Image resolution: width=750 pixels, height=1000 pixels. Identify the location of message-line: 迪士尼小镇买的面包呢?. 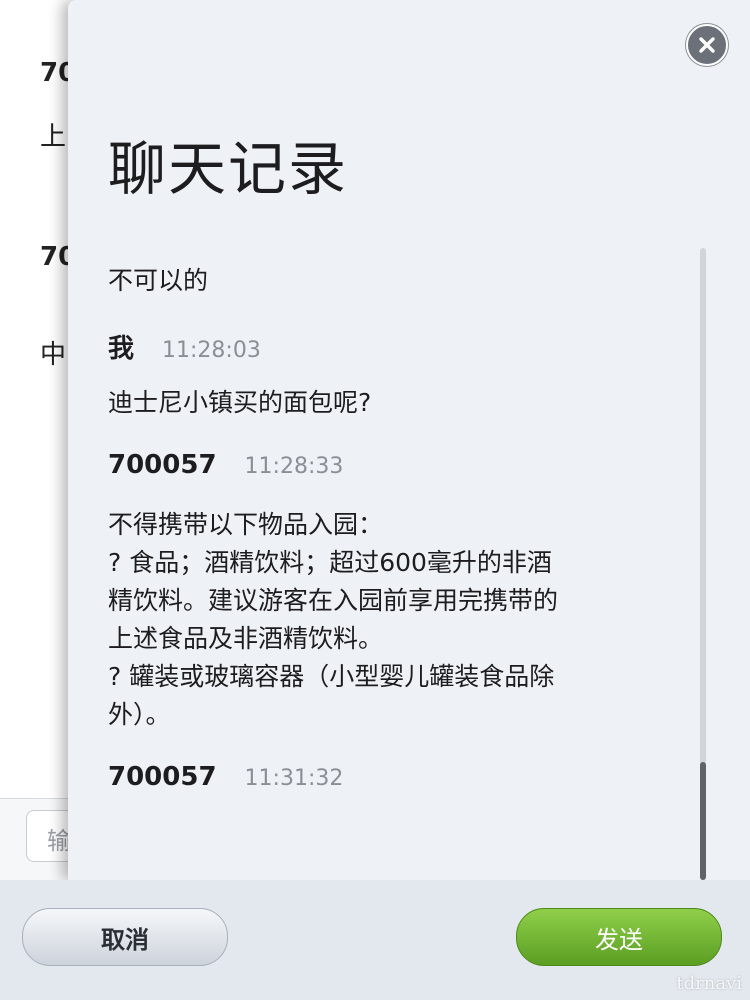
(240, 402).